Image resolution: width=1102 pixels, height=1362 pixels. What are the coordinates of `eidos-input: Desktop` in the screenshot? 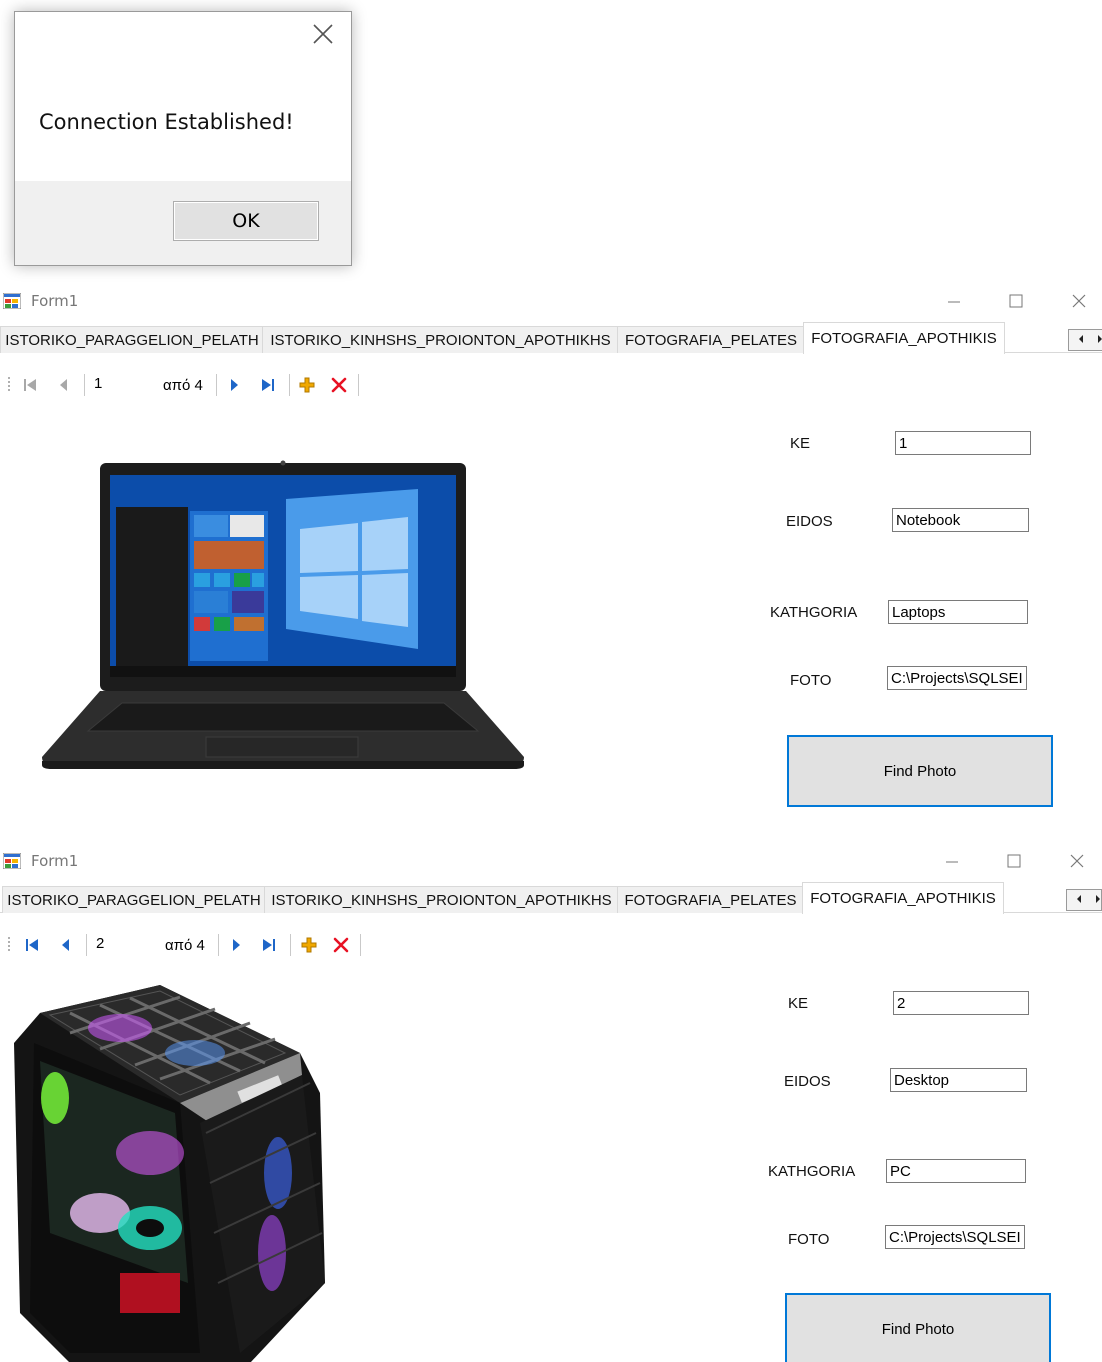 It's located at (958, 1080).